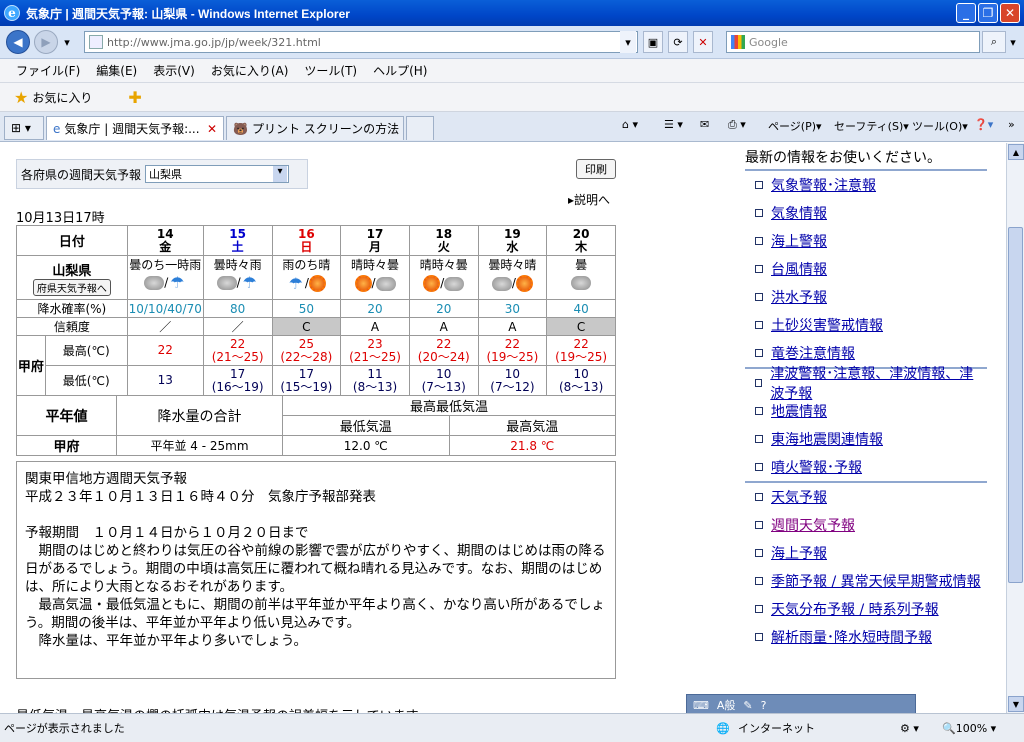 The image size is (1024, 742). Describe the element at coordinates (316, 709) in the screenshot. I see `footnote: 最低気温、最高気温の欄の括弧内は気温予報の誤差幅を示しています。` at that location.